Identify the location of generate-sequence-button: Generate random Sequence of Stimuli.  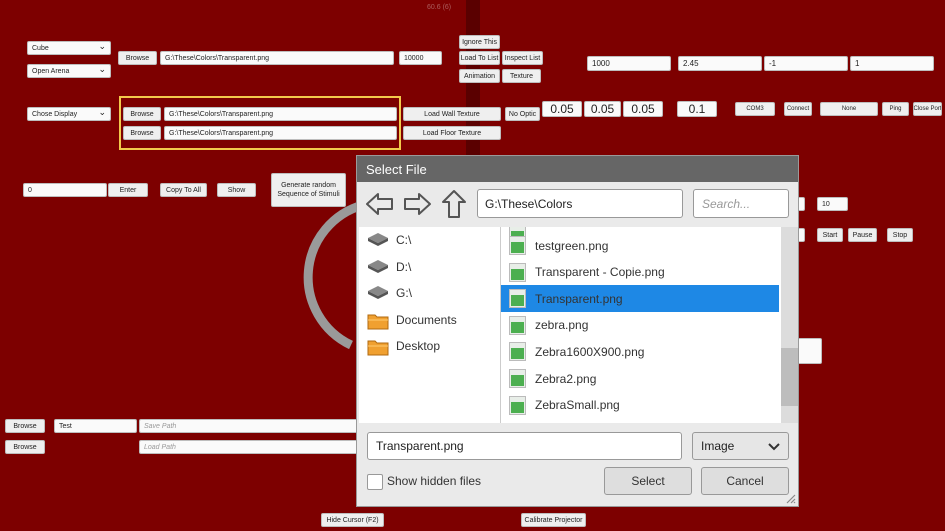
(308, 190).